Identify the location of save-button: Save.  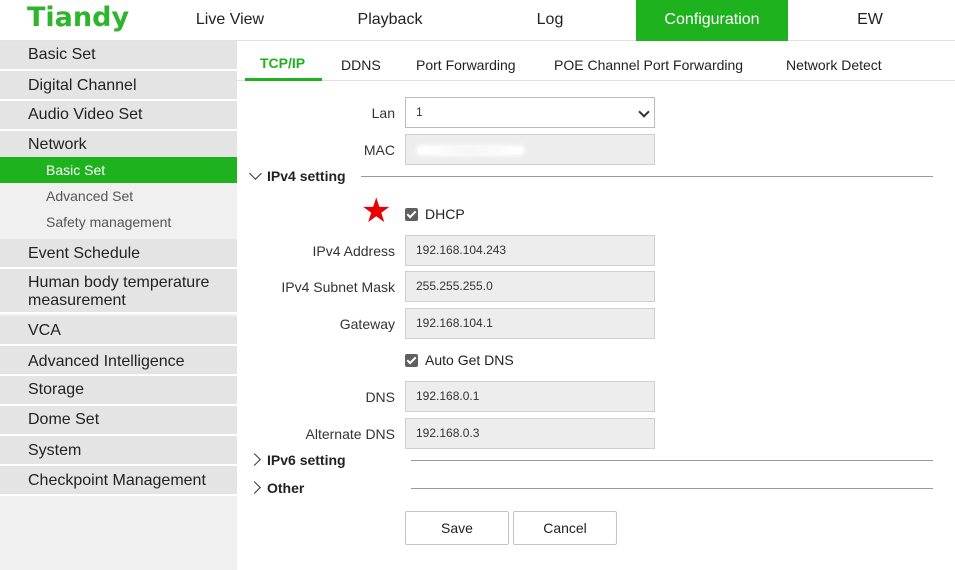
(457, 528).